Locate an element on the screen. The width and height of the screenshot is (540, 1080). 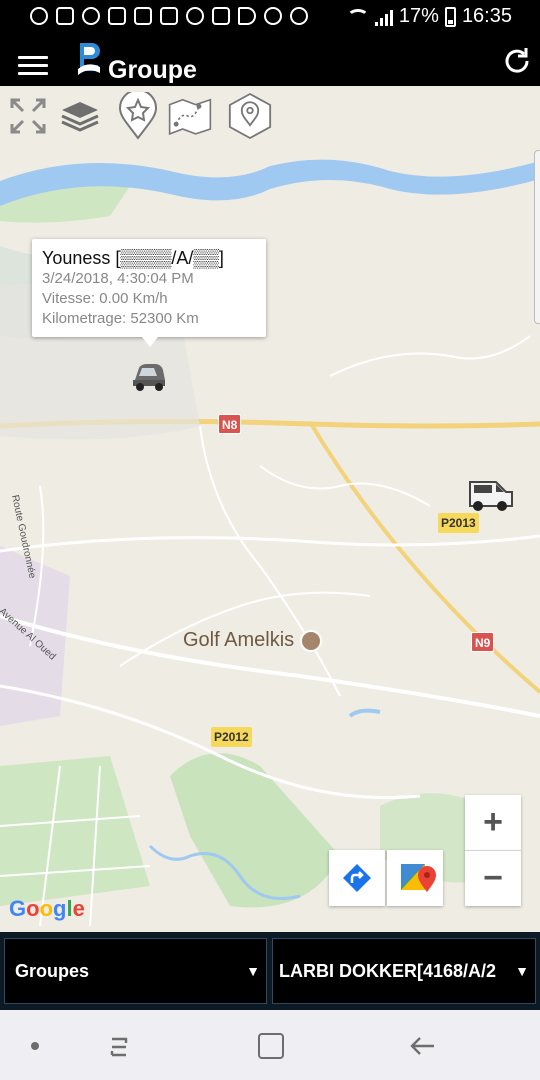
popup-vehicle-title: Youness [▒▒▒▒/A/▒▒] is located at coordinates (133, 258).